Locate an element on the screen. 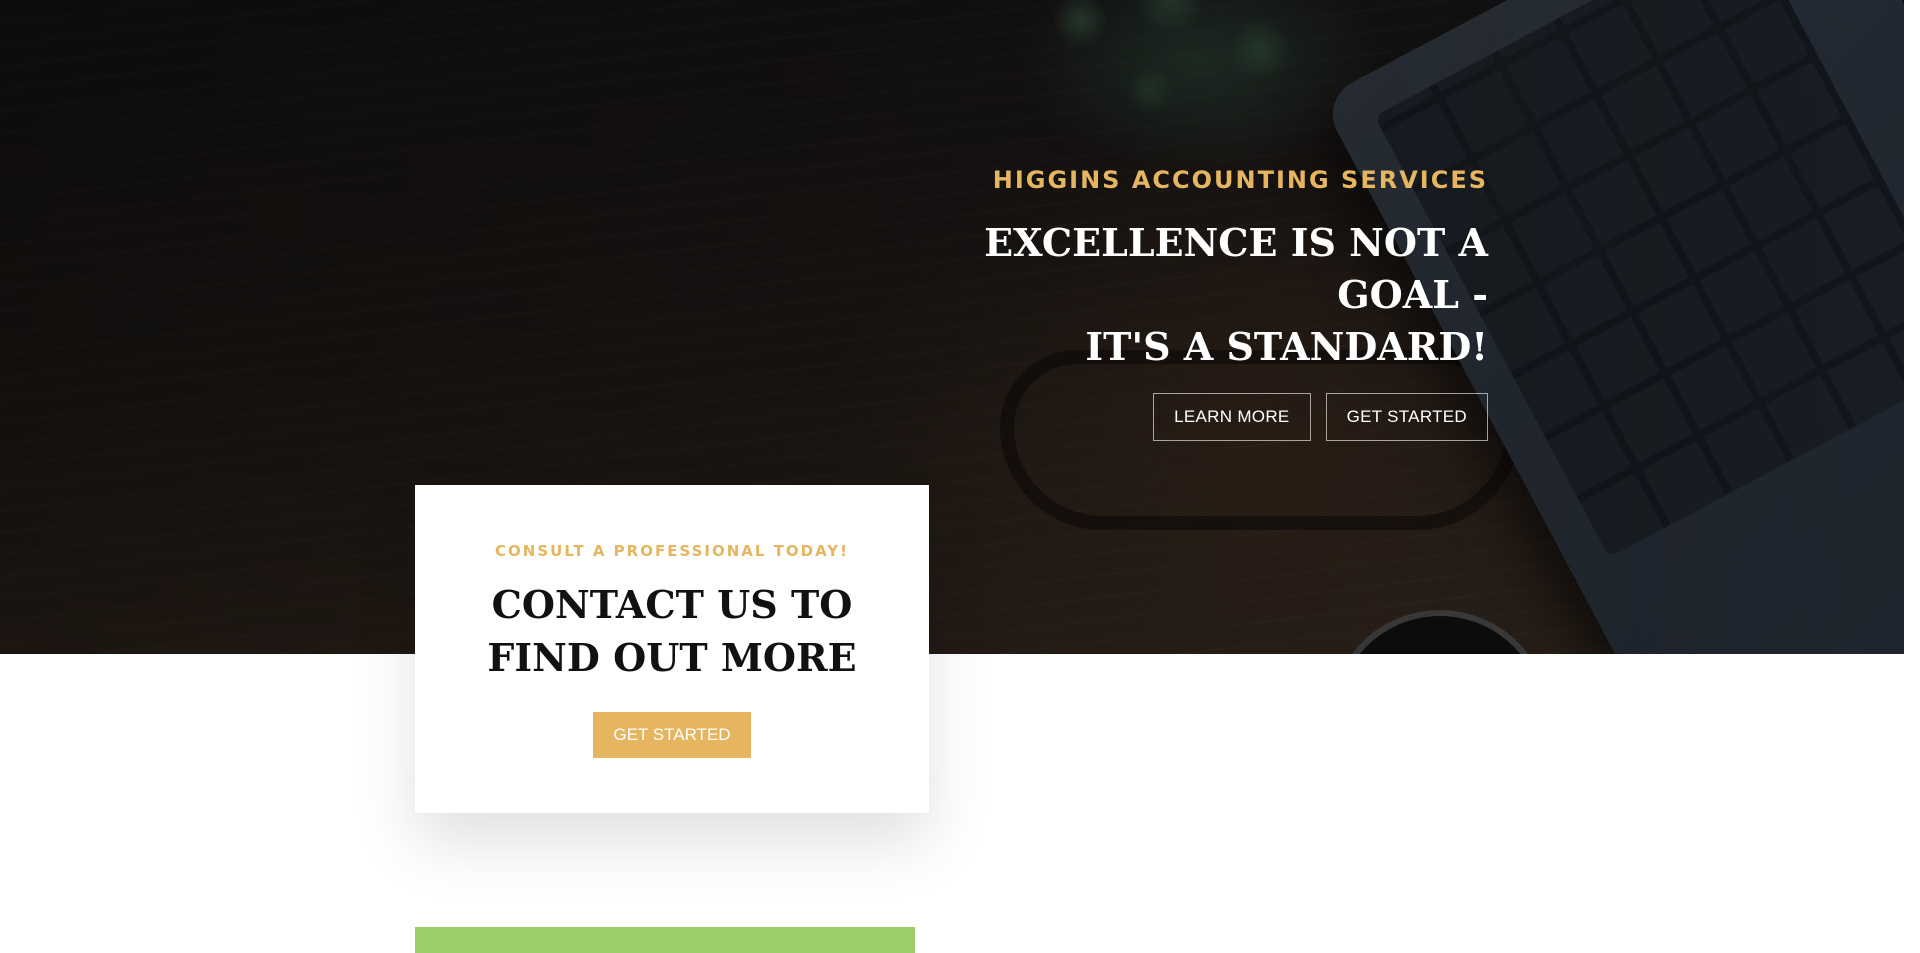 This screenshot has width=1920, height=953. contact-title: CONTACT US TO FIND OUT MORE is located at coordinates (672, 631).